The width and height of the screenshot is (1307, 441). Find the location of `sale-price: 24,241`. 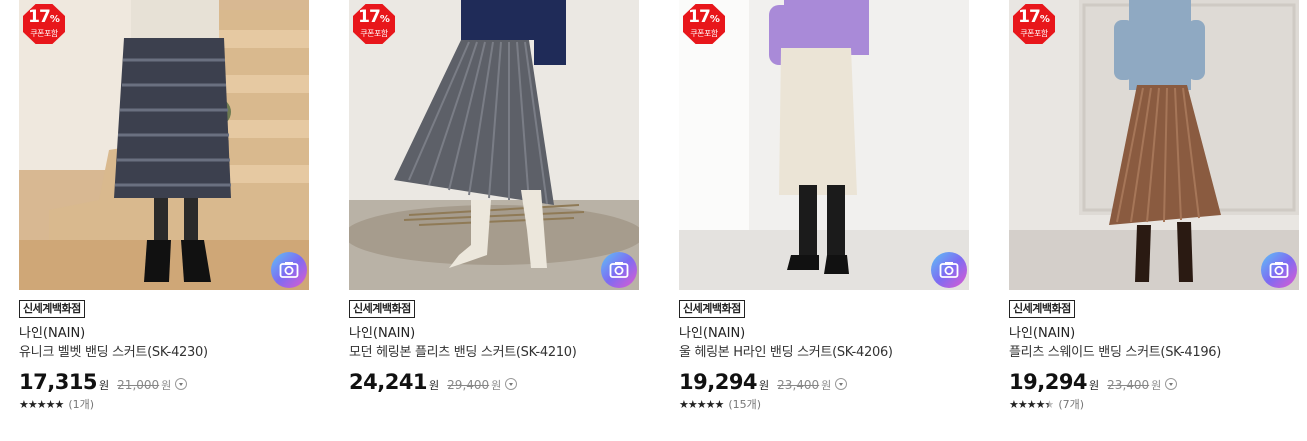

sale-price: 24,241 is located at coordinates (388, 382).